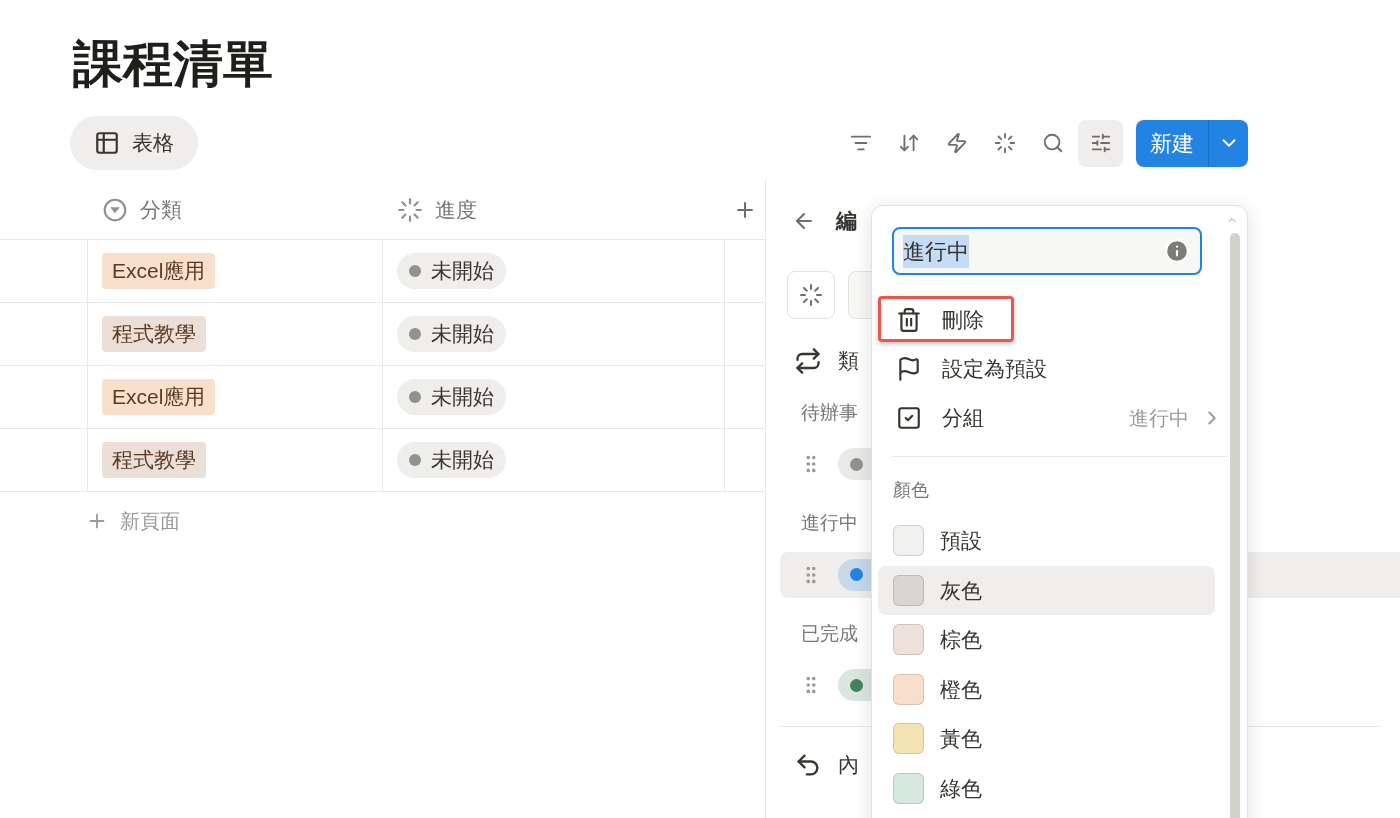  What do you see at coordinates (829, 523) in the screenshot?
I see `group-label: 進行中` at bounding box center [829, 523].